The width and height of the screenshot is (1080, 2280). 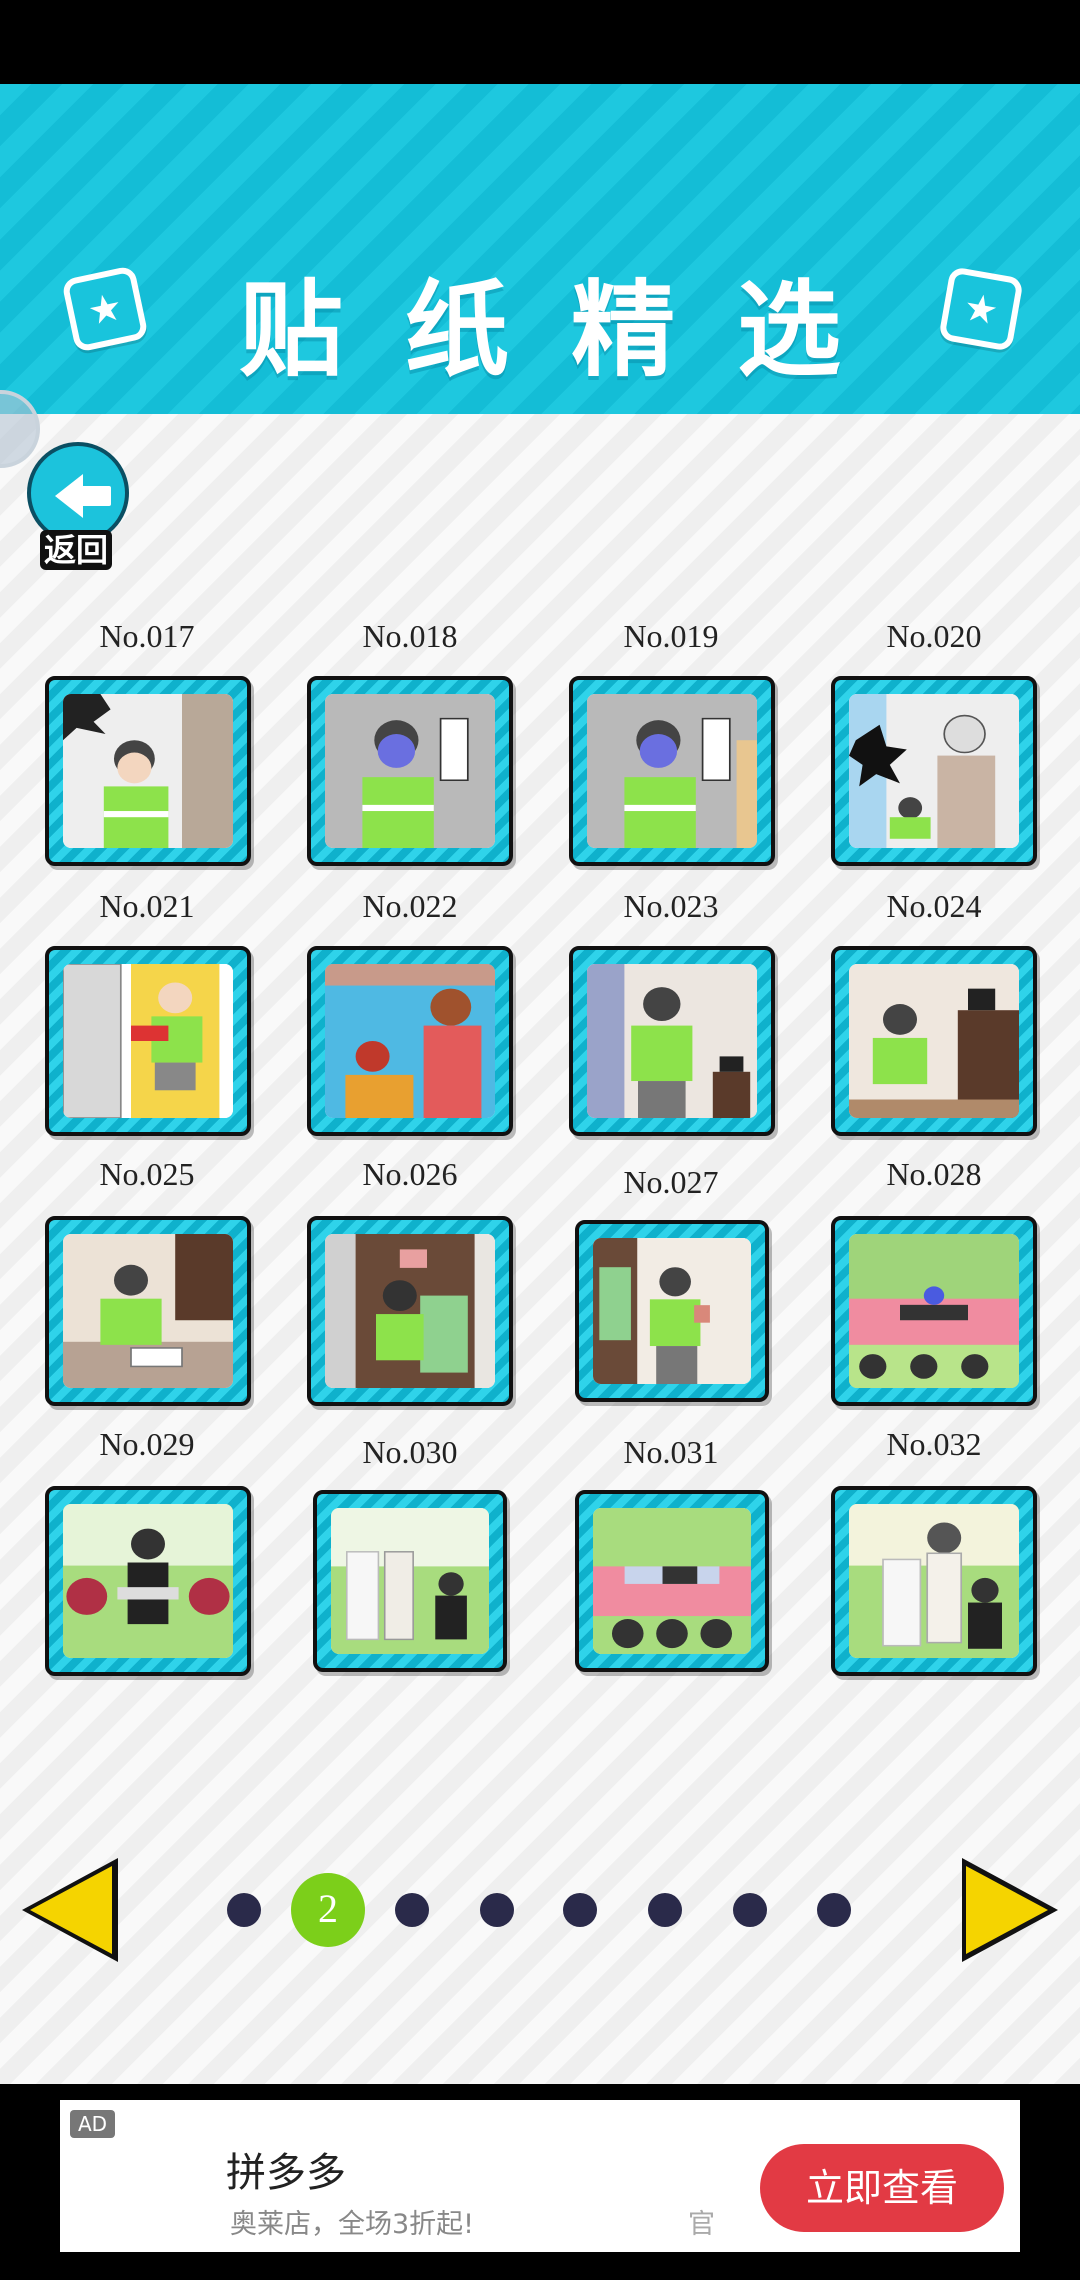 I want to click on sticker-label: No.031, so click(x=671, y=1452).